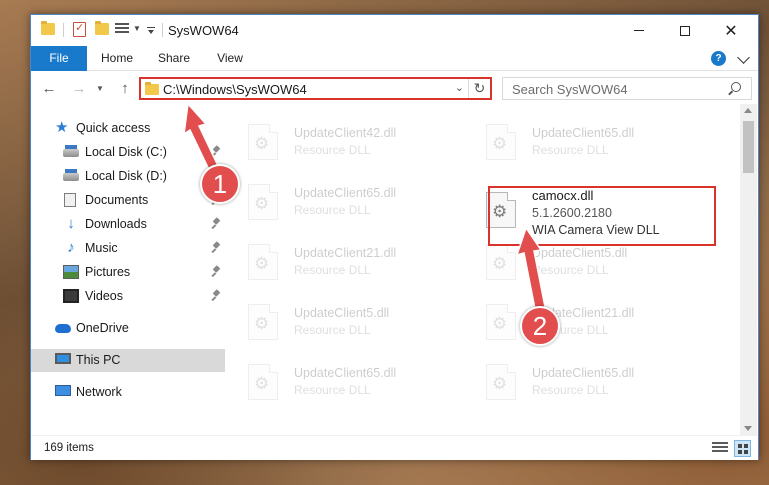  Describe the element at coordinates (59, 58) in the screenshot. I see `tab-file: File` at that location.